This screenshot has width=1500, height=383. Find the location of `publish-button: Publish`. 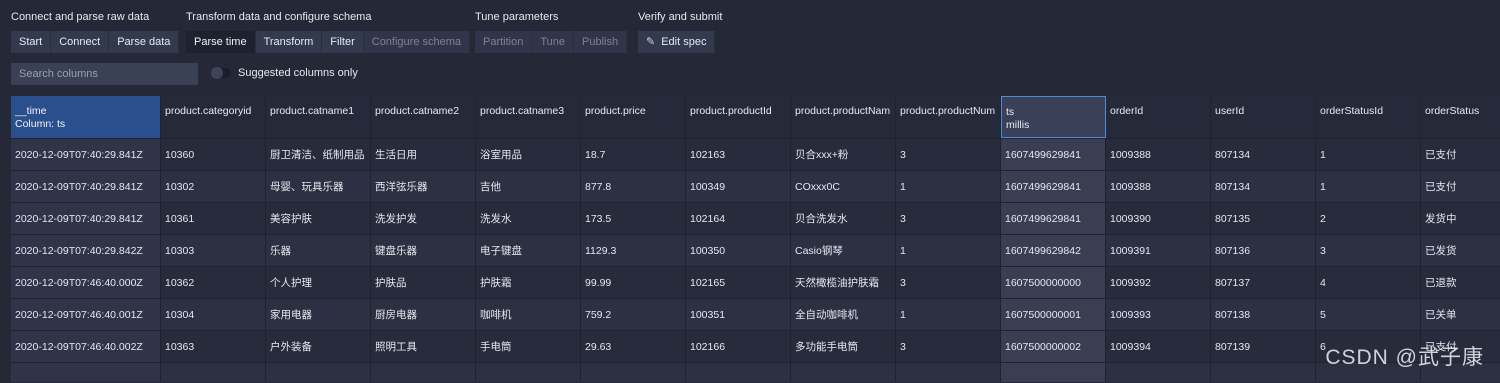

publish-button: Publish is located at coordinates (601, 42).